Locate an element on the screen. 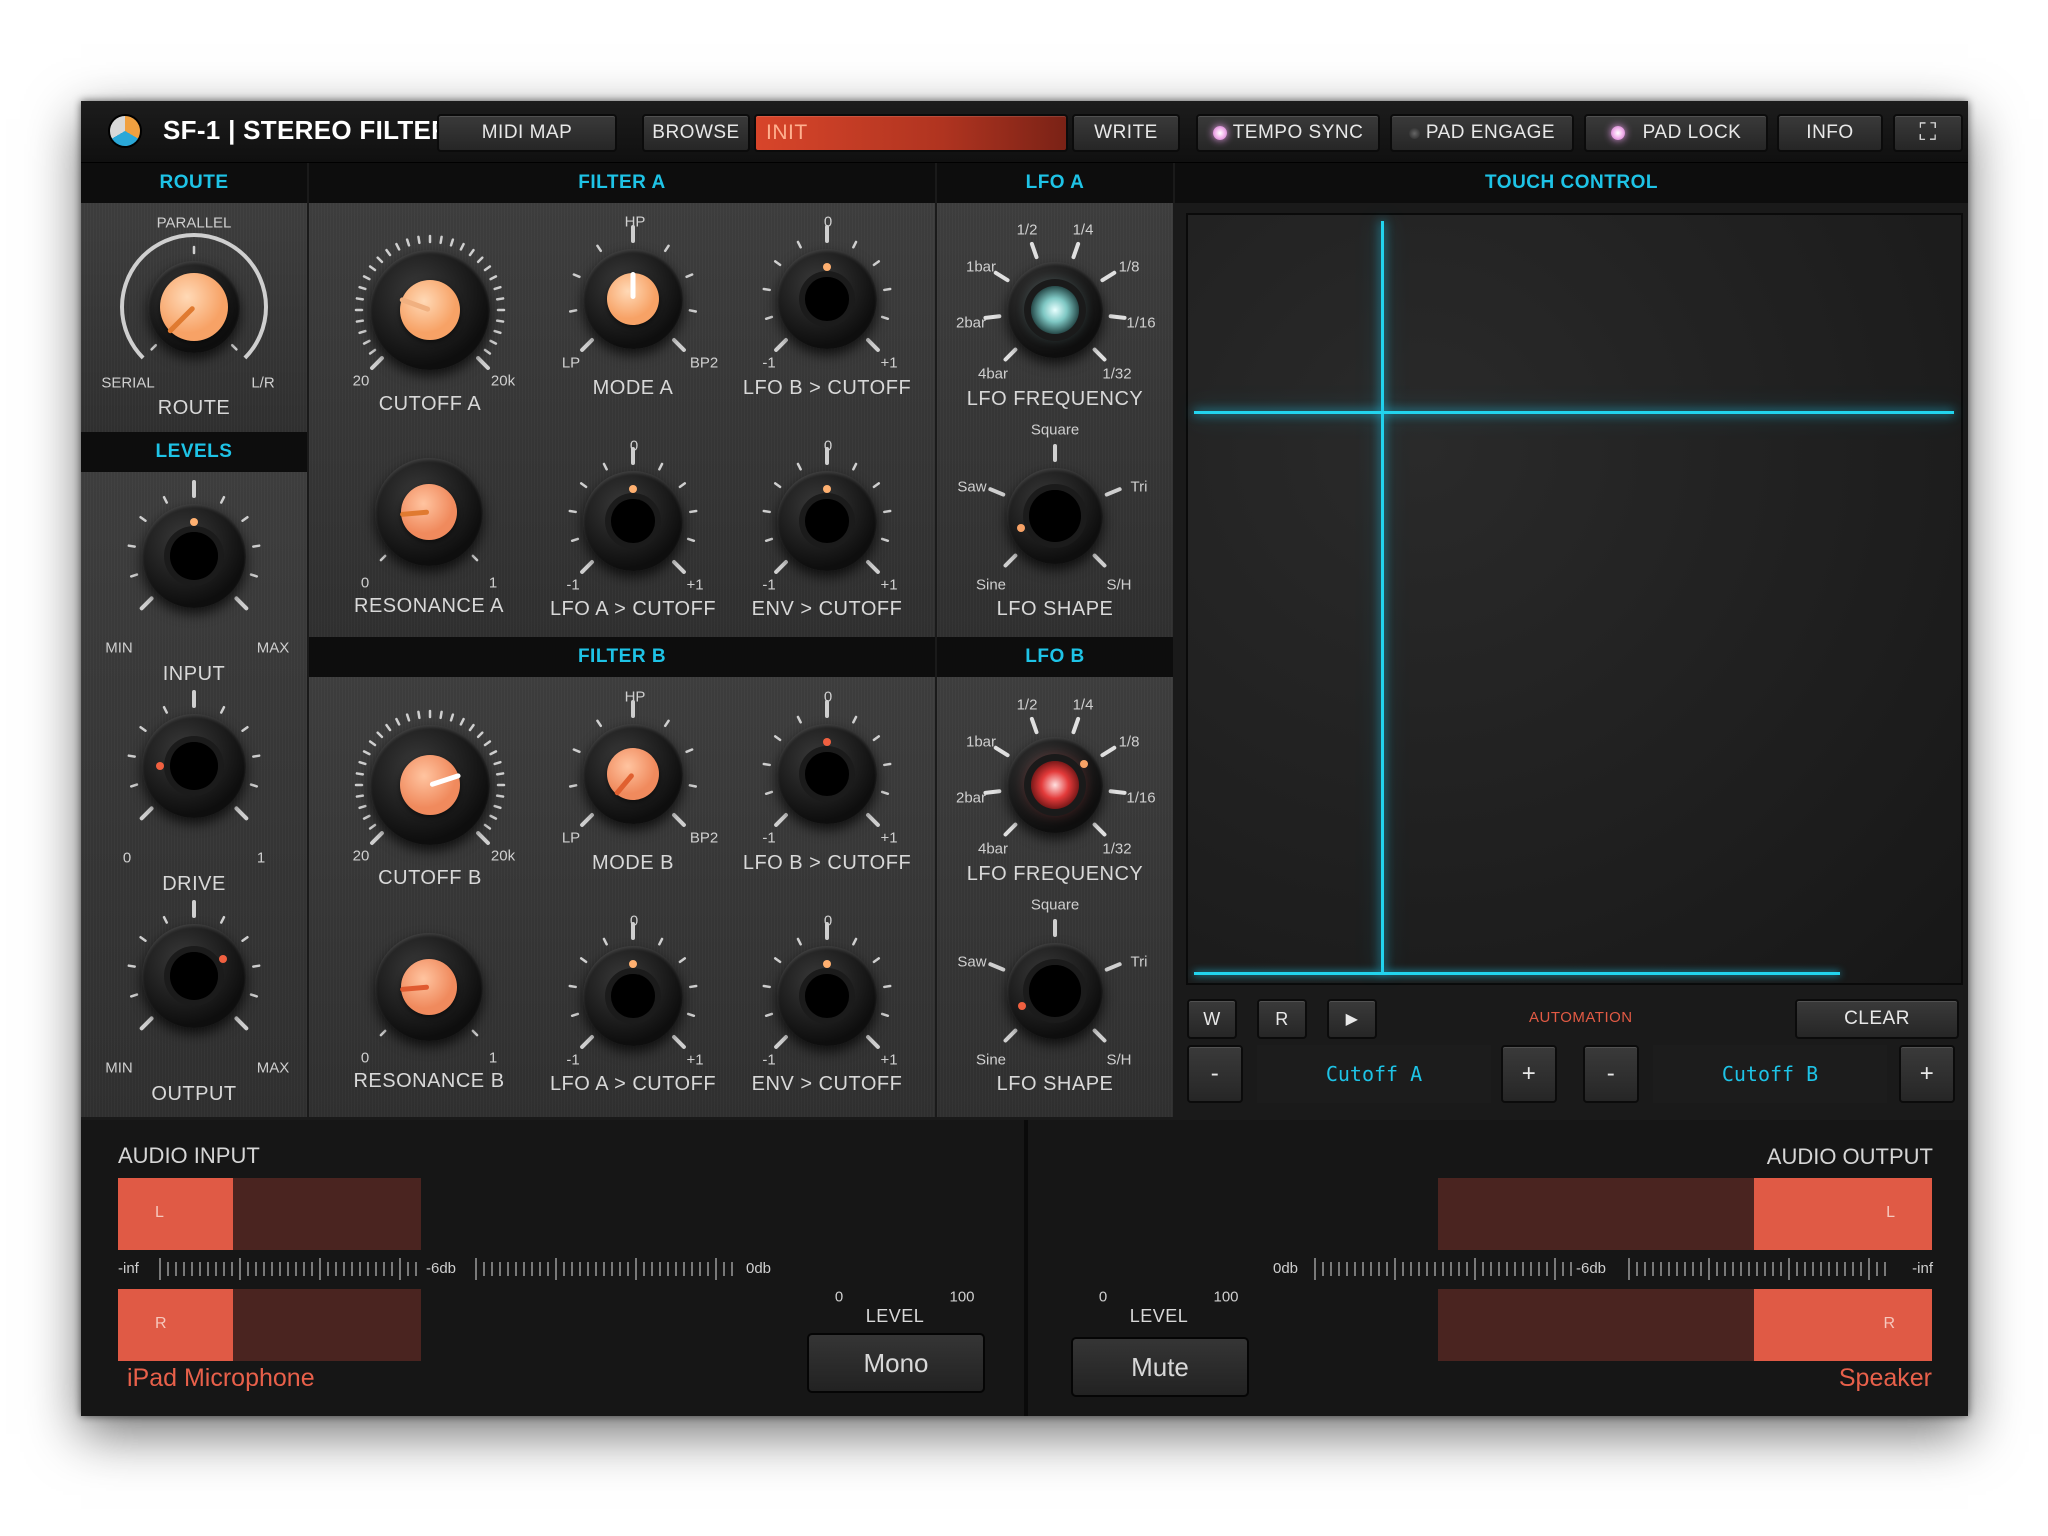 The image size is (2048, 1536). lfo-b-square-label: Square is located at coordinates (1055, 905).